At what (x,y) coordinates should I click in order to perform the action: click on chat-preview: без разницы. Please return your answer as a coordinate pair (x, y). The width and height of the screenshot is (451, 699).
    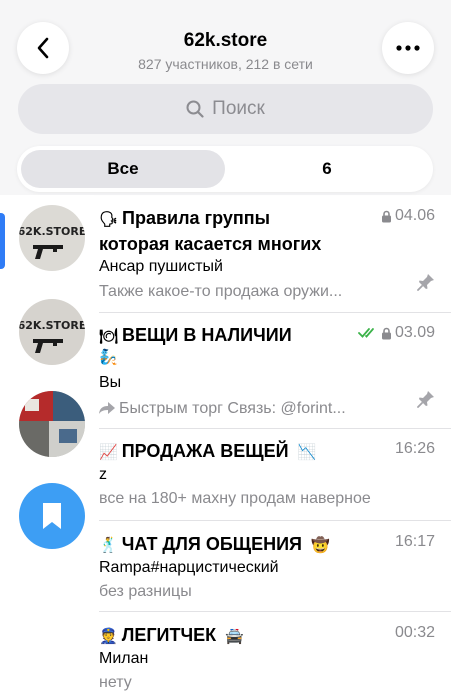
    Looking at the image, I should click on (145, 591).